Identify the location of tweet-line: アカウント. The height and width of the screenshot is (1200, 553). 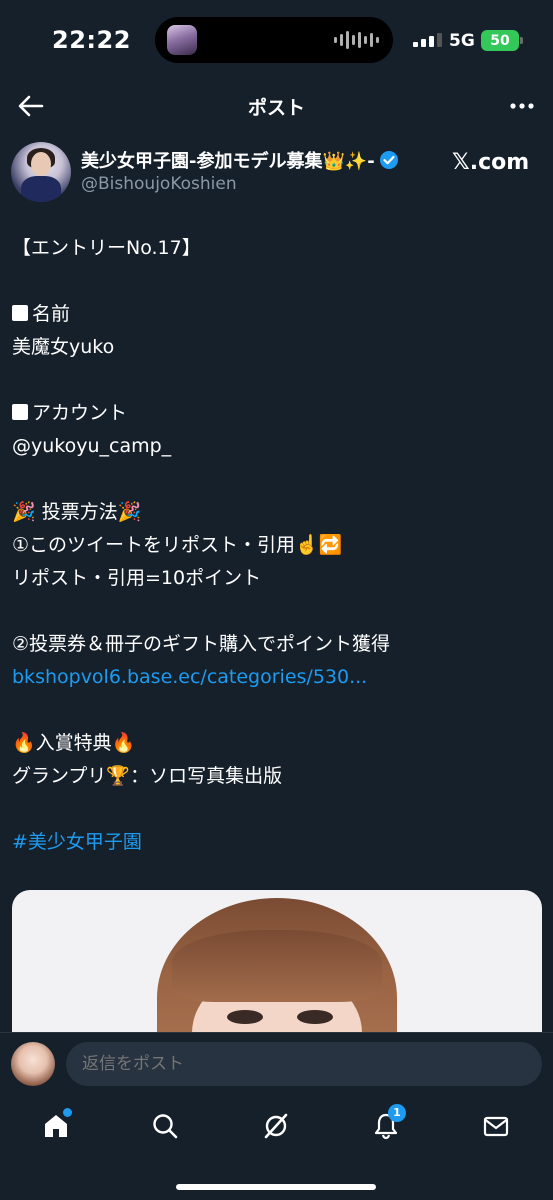
(277, 413).